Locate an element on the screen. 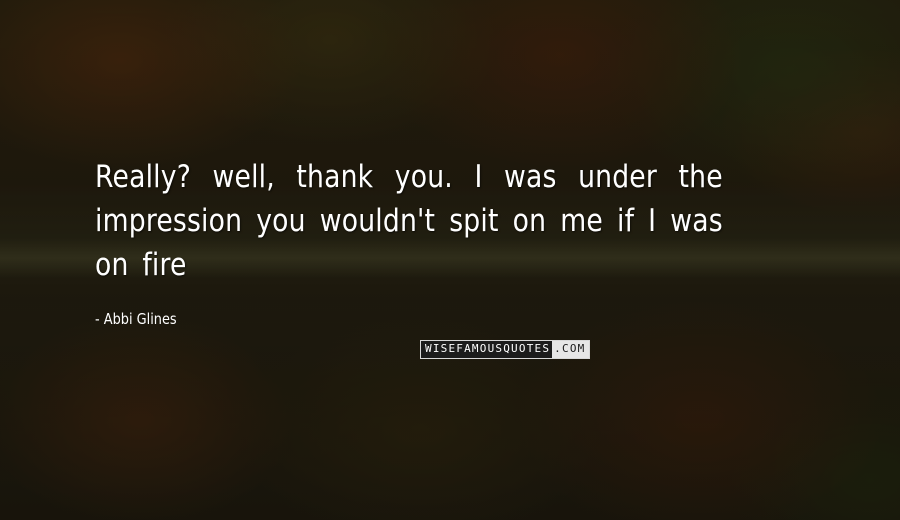  quote-author: - Abbi Glines is located at coordinates (136, 319).